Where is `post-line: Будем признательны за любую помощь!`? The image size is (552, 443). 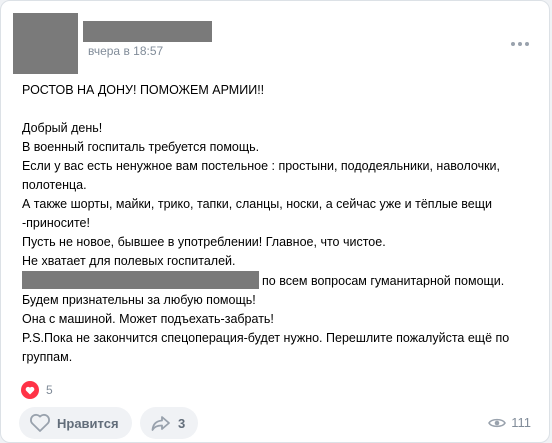 post-line: Будем признательны за любую помощь! is located at coordinates (139, 300).